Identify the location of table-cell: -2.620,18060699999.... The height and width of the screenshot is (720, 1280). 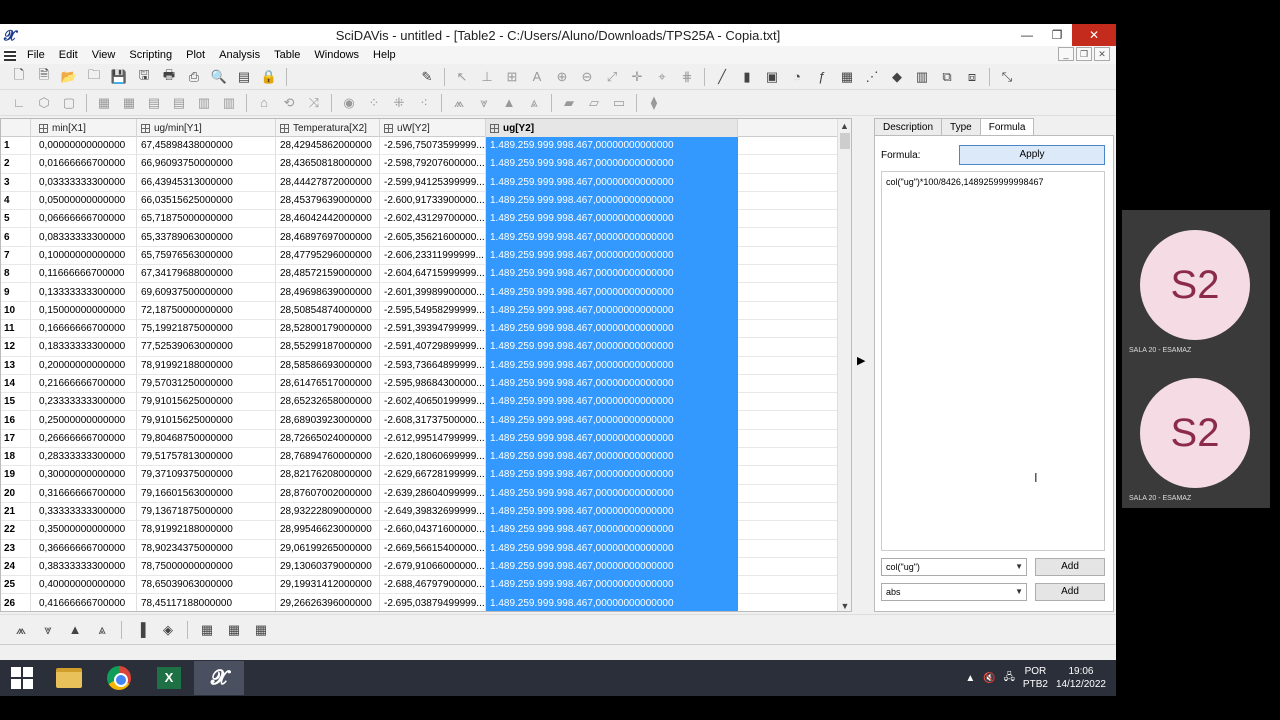
(433, 457).